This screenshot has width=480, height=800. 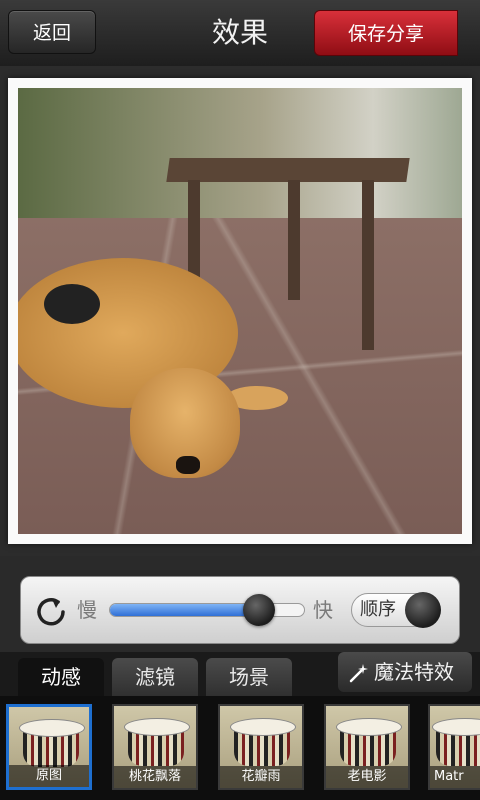 I want to click on thumbnail-peach-blossom: 桃花飘落, so click(x=155, y=747).